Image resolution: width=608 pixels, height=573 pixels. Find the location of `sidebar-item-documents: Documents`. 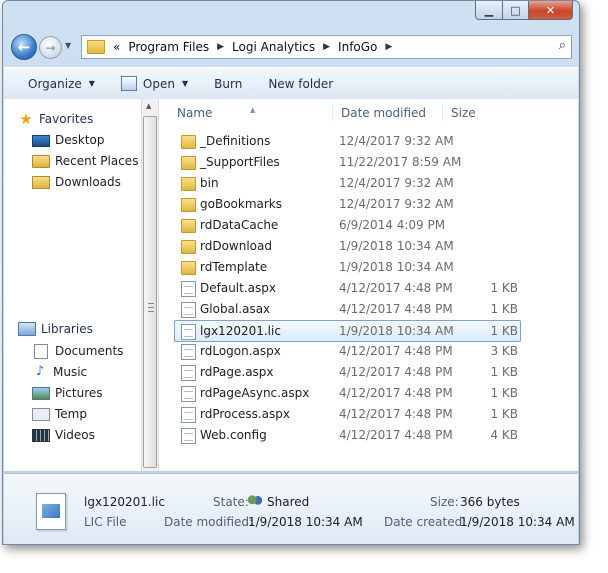

sidebar-item-documents: Documents is located at coordinates (77, 351).